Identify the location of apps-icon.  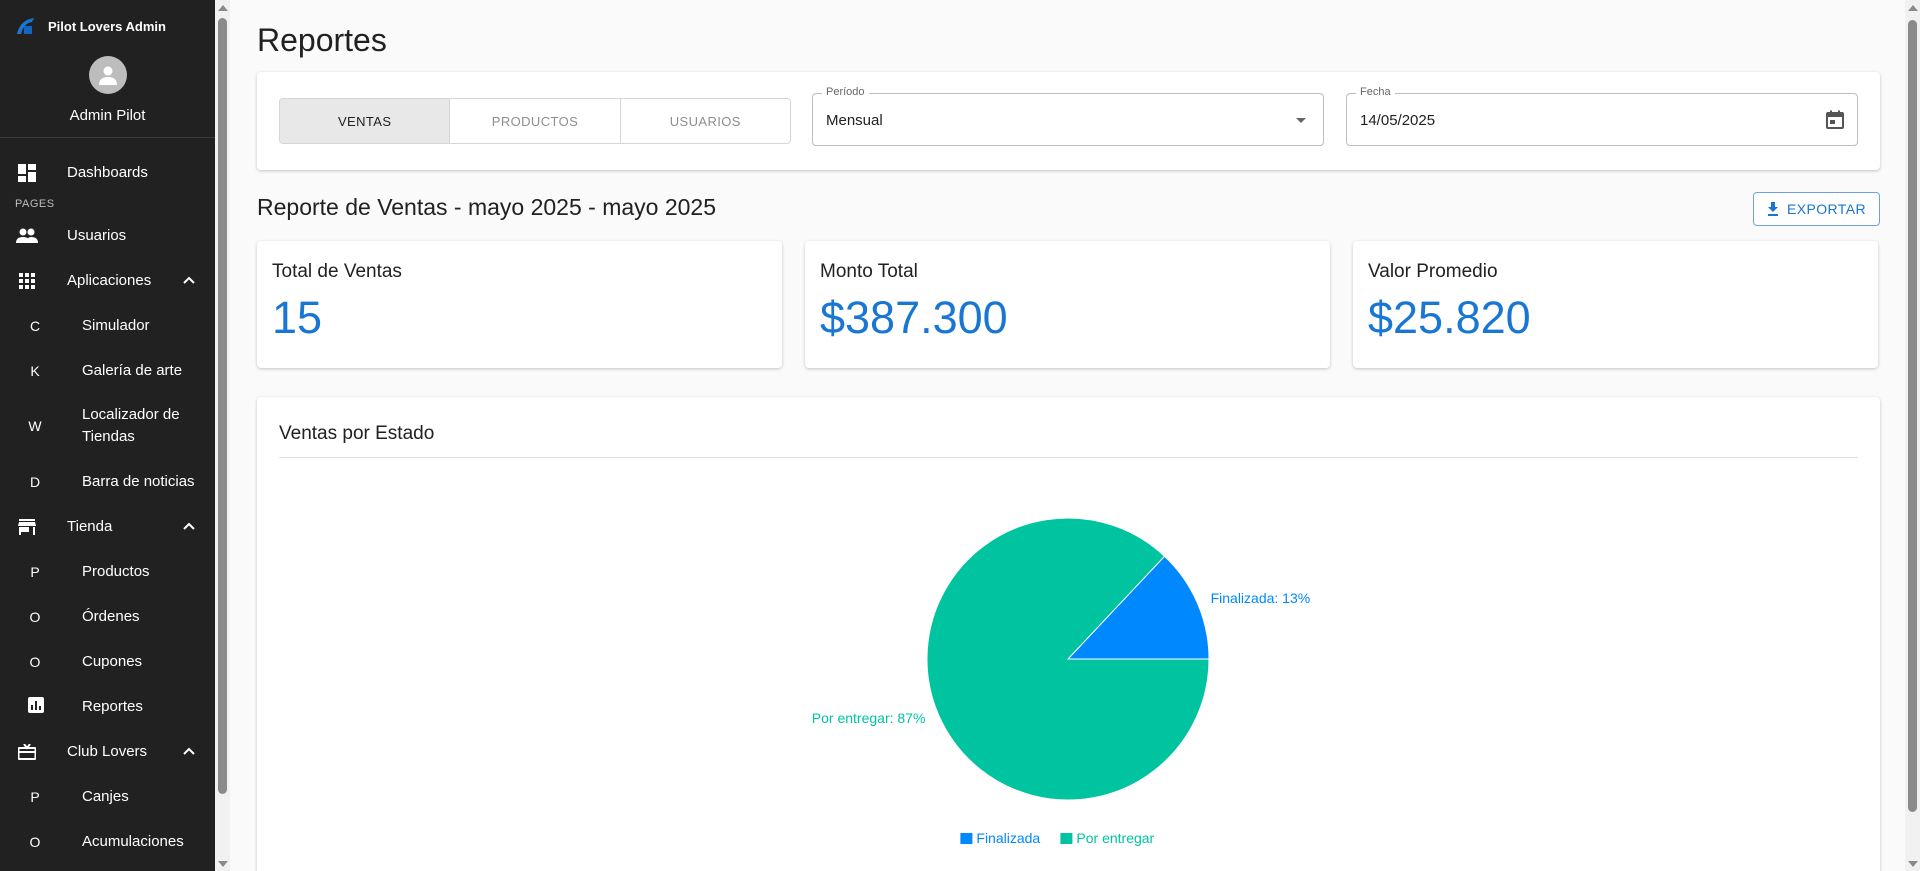
(27, 281).